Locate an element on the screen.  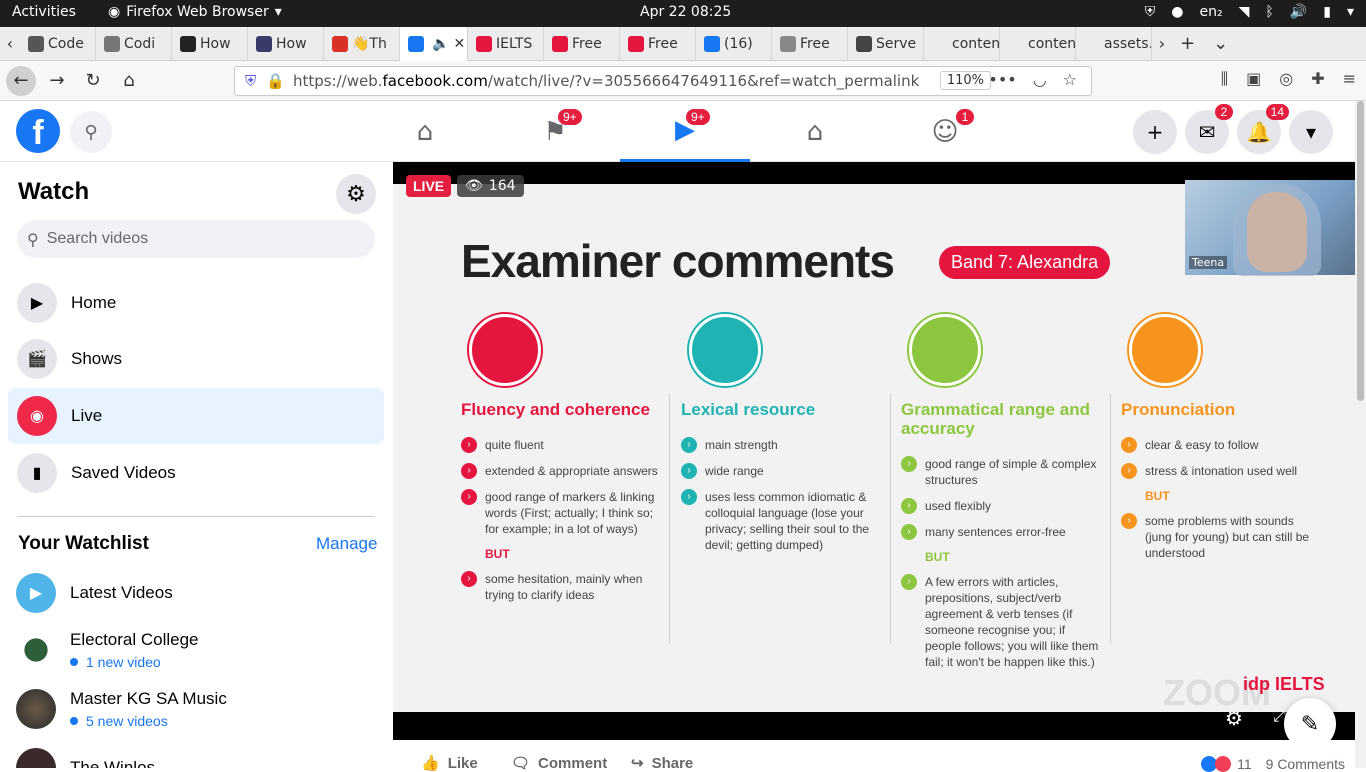
browser-tab: 👋Th is located at coordinates (362, 44).